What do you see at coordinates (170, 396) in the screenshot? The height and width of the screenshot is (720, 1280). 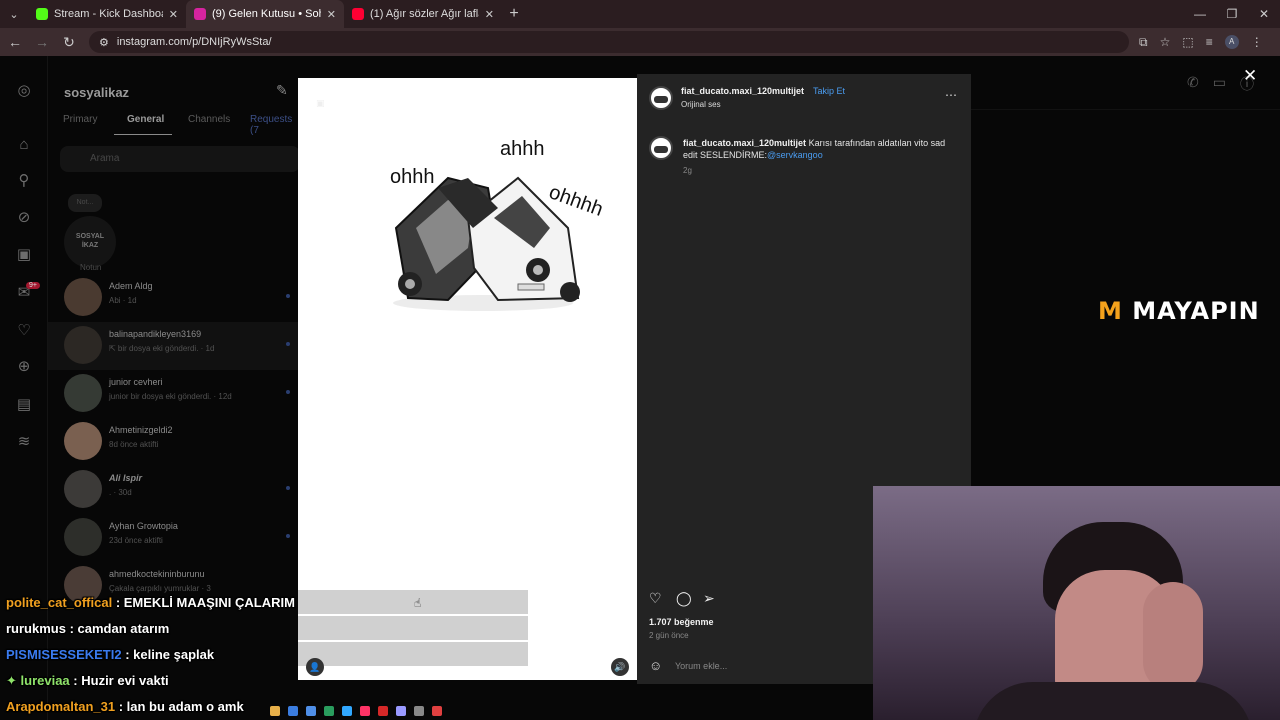 I see `conversation-preview: junior bir dosya eki gönderdi. · 12d` at bounding box center [170, 396].